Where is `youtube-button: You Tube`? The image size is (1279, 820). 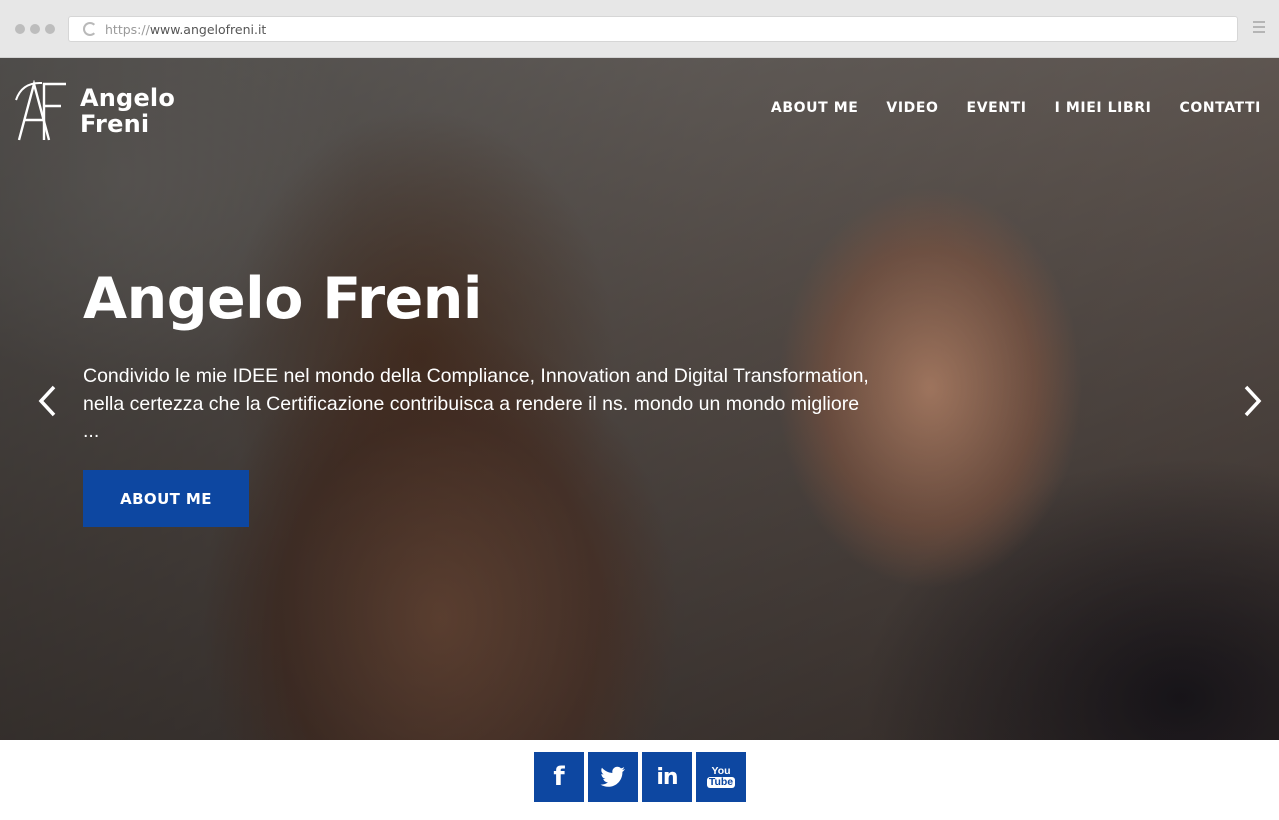
youtube-button: You Tube is located at coordinates (721, 777).